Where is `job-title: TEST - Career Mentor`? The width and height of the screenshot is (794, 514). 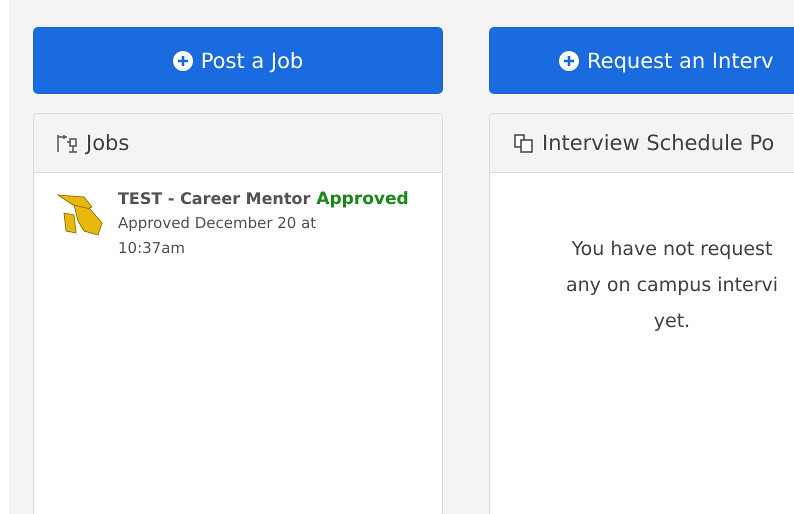 job-title: TEST - Career Mentor is located at coordinates (214, 198).